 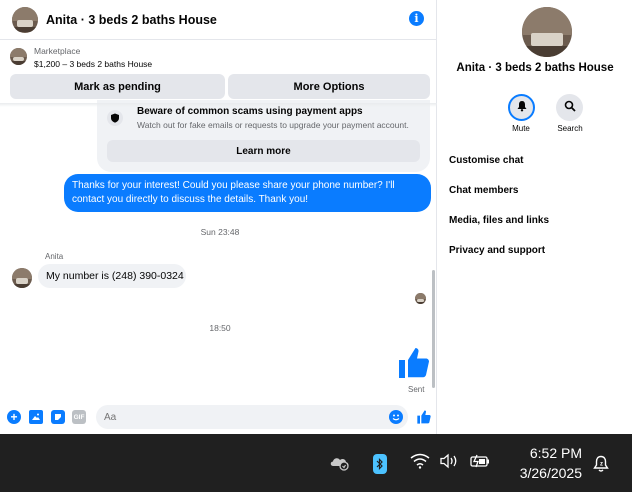 What do you see at coordinates (424, 419) in the screenshot?
I see `like-icon` at bounding box center [424, 419].